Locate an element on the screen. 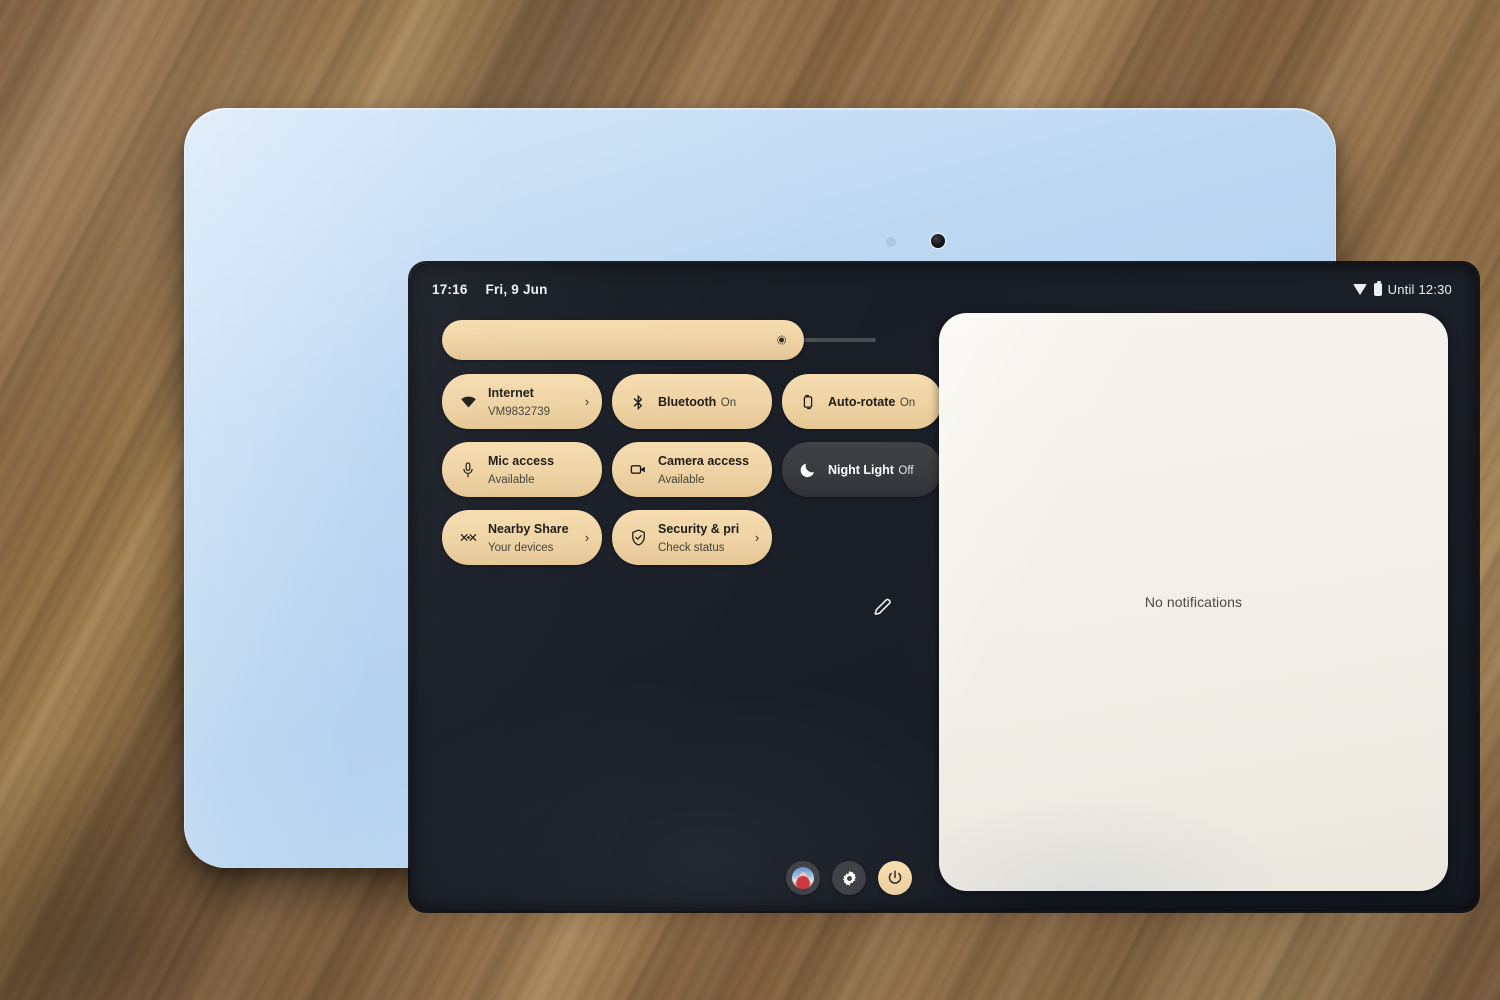  tile-title: Bluetooth is located at coordinates (687, 401).